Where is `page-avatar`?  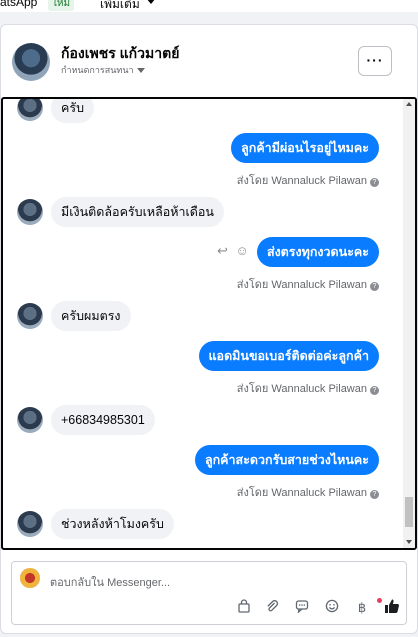 page-avatar is located at coordinates (30, 578).